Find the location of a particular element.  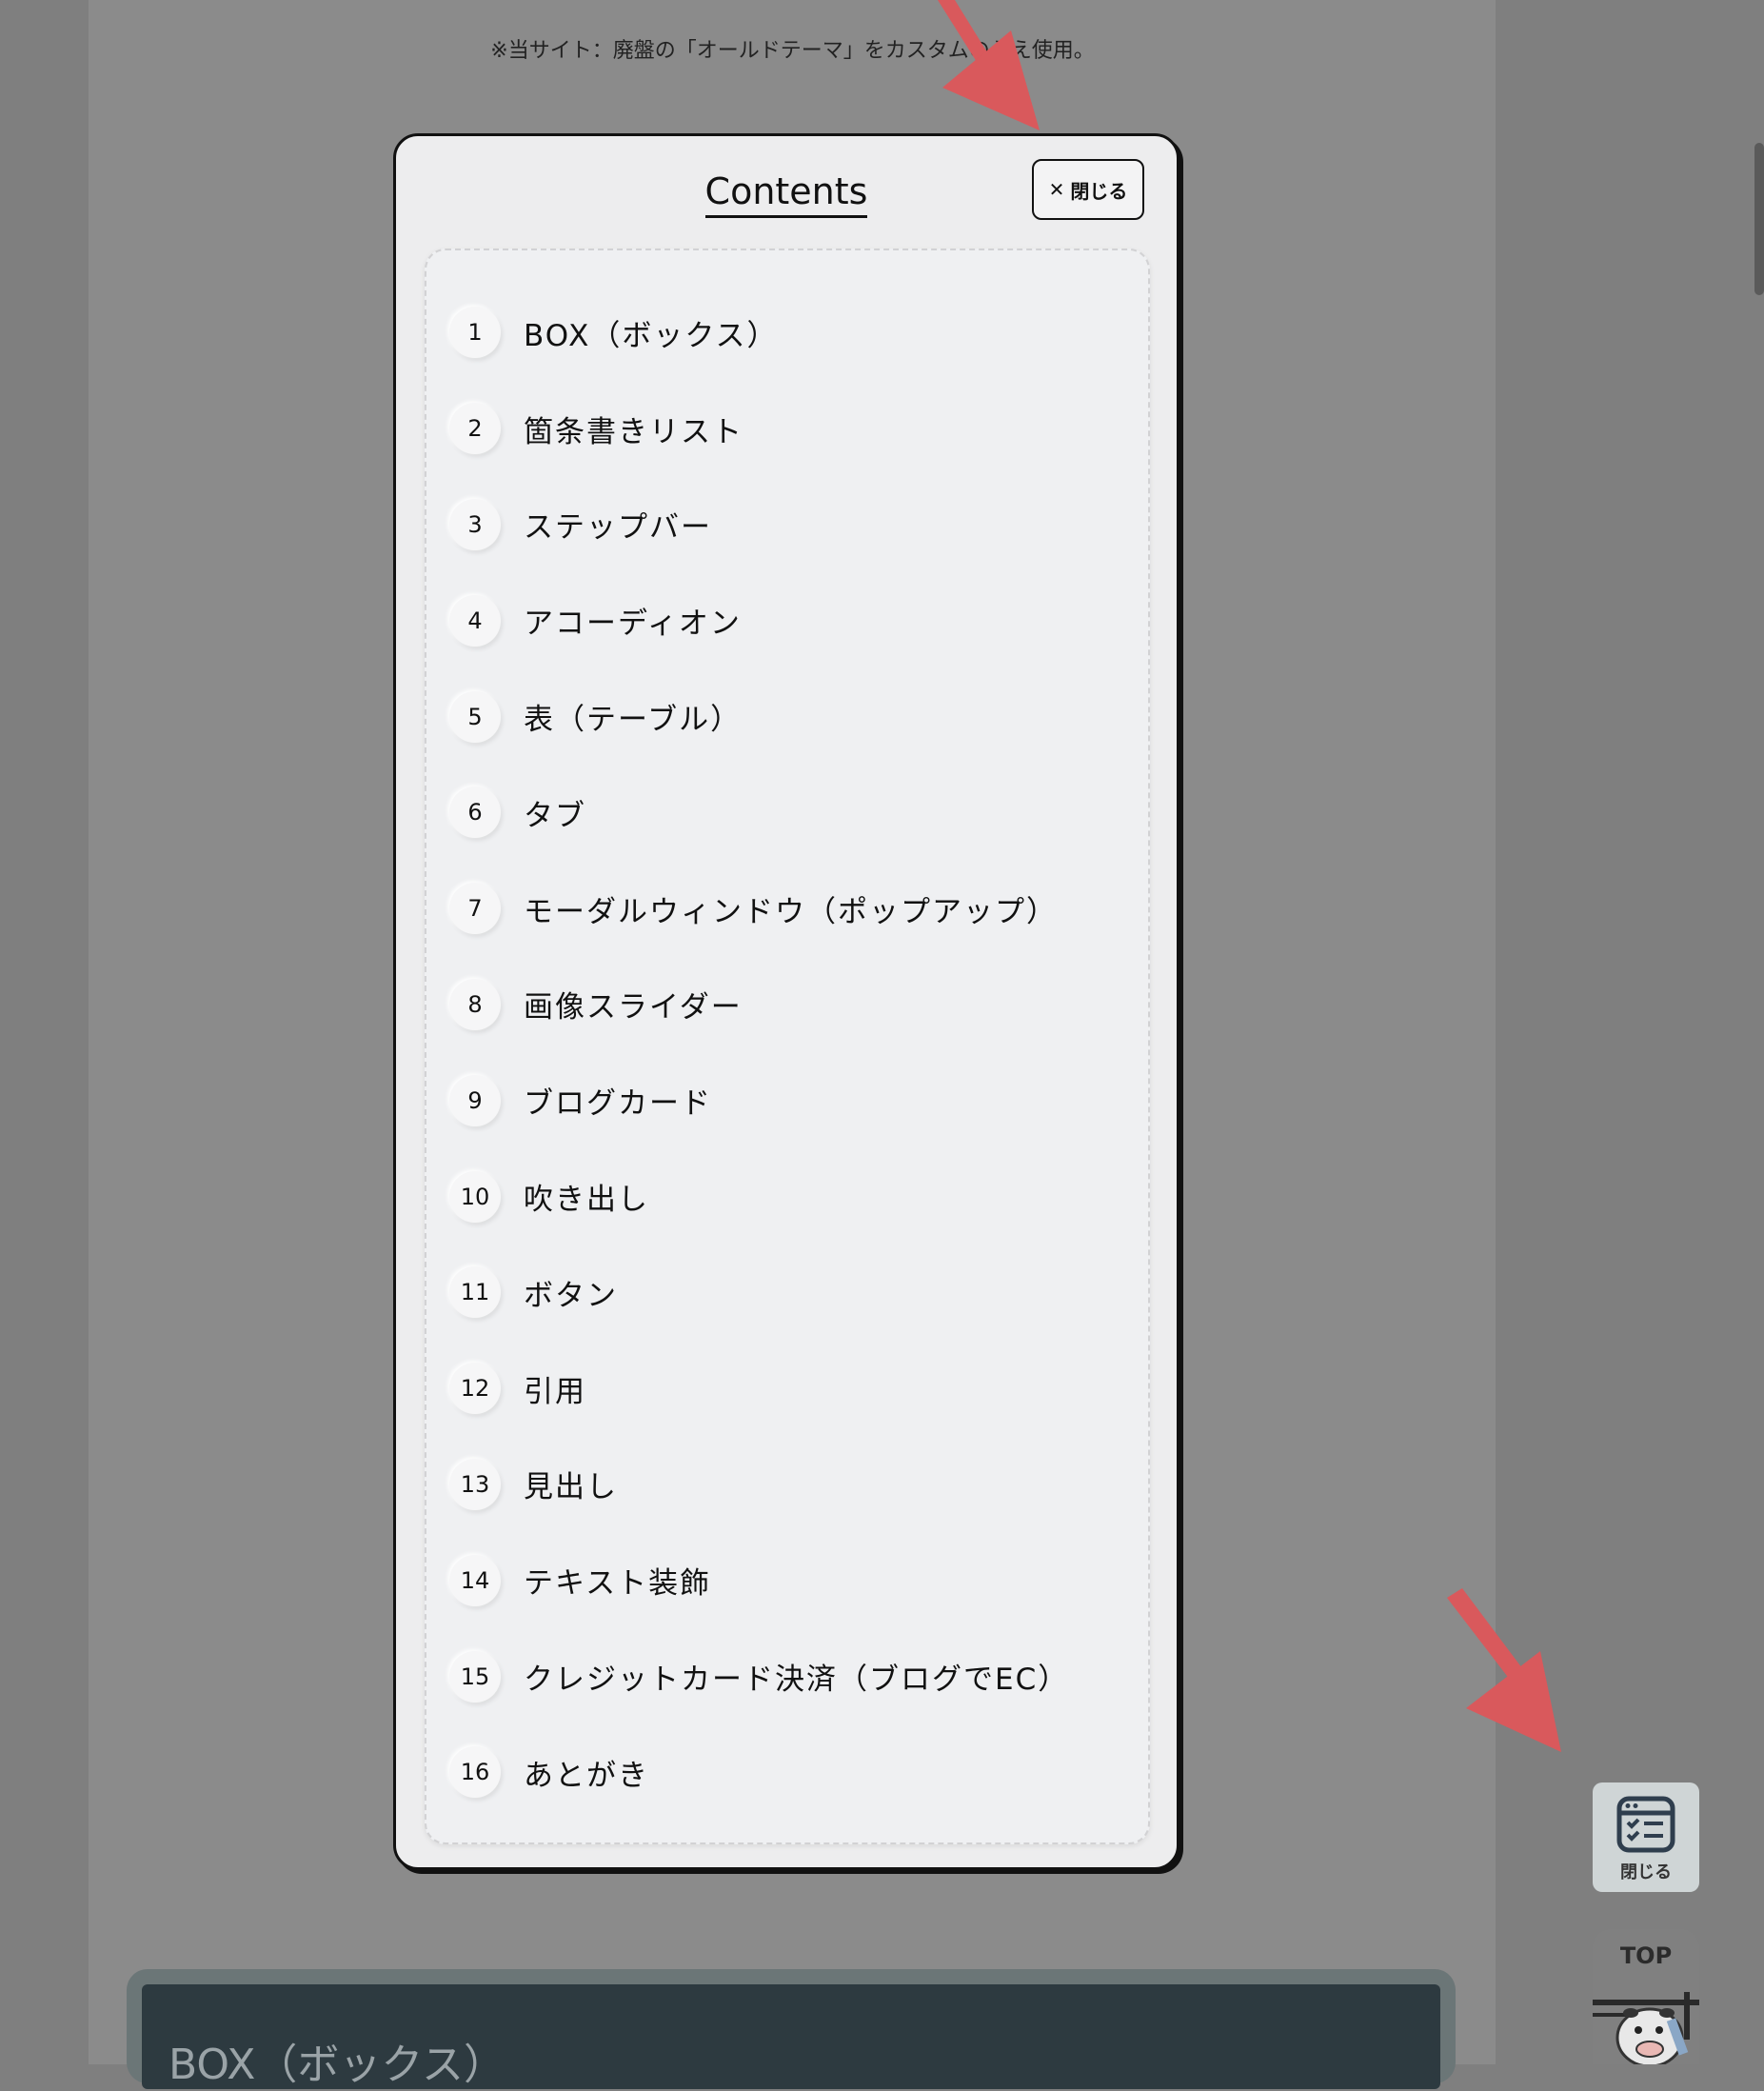

toc-item-label: クレジットカード決済（ブログでEC） is located at coordinates (797, 1680).